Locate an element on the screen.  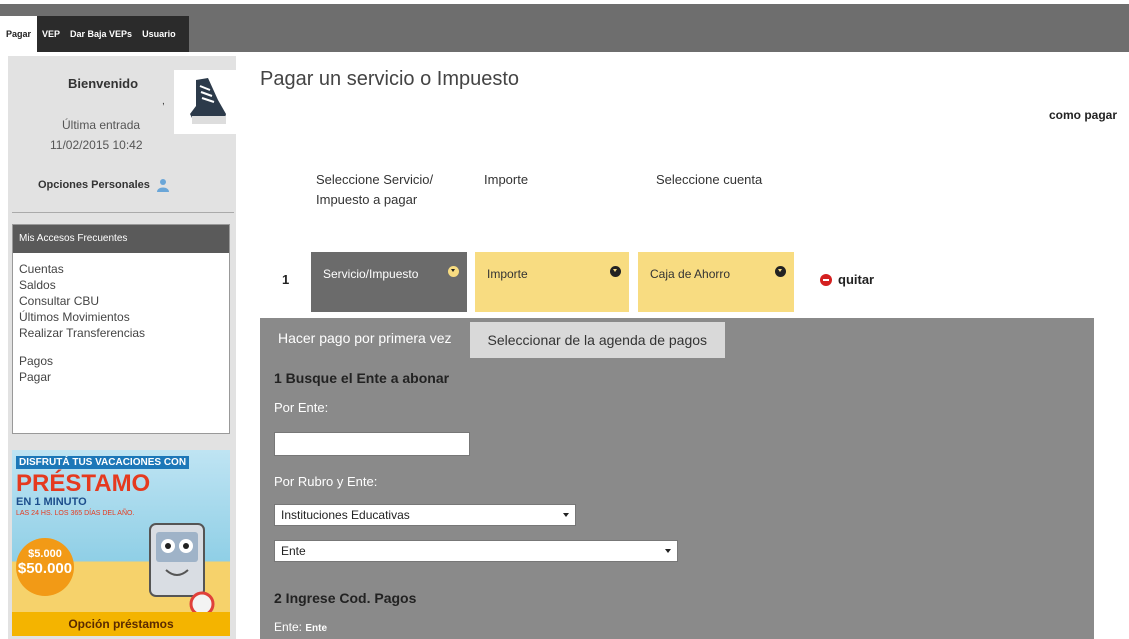
last-login-label: Última entrada is located at coordinates (101, 125).